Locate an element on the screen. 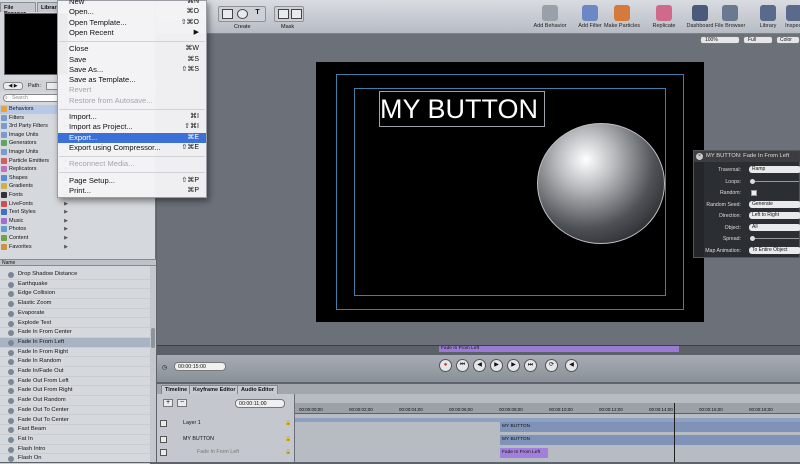 The image size is (800, 464). make-particles-button: Make Particles is located at coordinates (622, 17).